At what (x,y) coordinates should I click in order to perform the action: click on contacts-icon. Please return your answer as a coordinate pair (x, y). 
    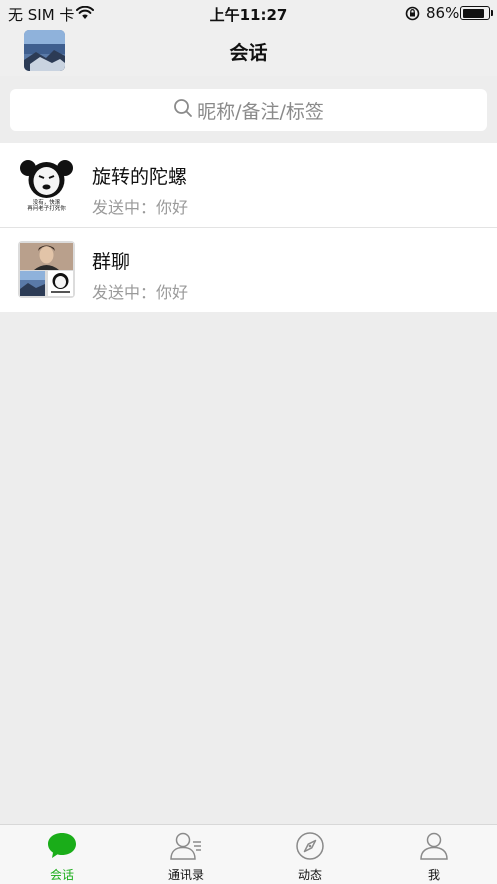
    Looking at the image, I should click on (186, 848).